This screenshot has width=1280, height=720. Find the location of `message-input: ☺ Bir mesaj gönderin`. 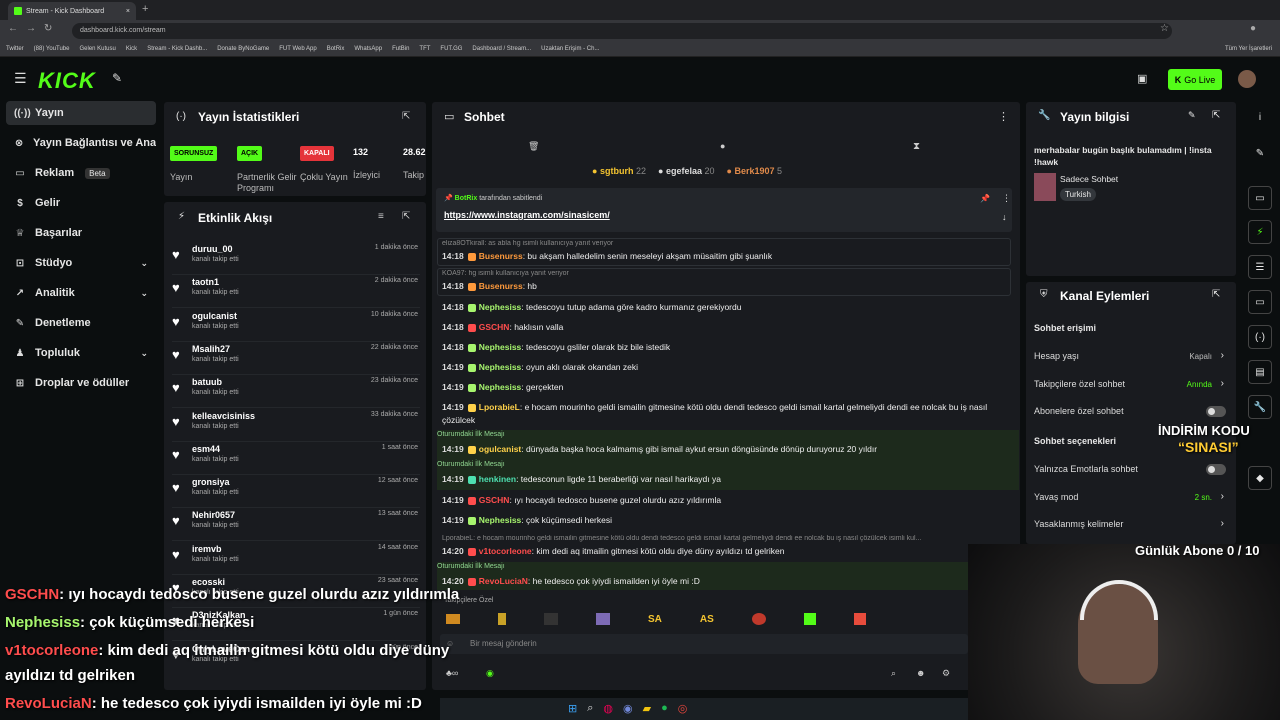

message-input: ☺ Bir mesaj gönderin is located at coordinates (704, 644).